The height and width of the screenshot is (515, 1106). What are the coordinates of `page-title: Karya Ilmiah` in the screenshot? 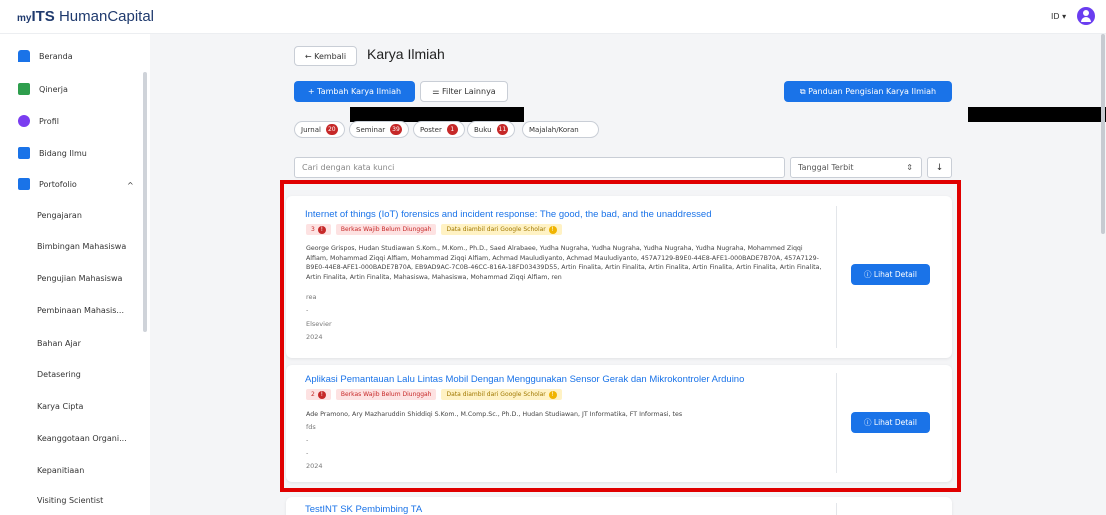 It's located at (406, 54).